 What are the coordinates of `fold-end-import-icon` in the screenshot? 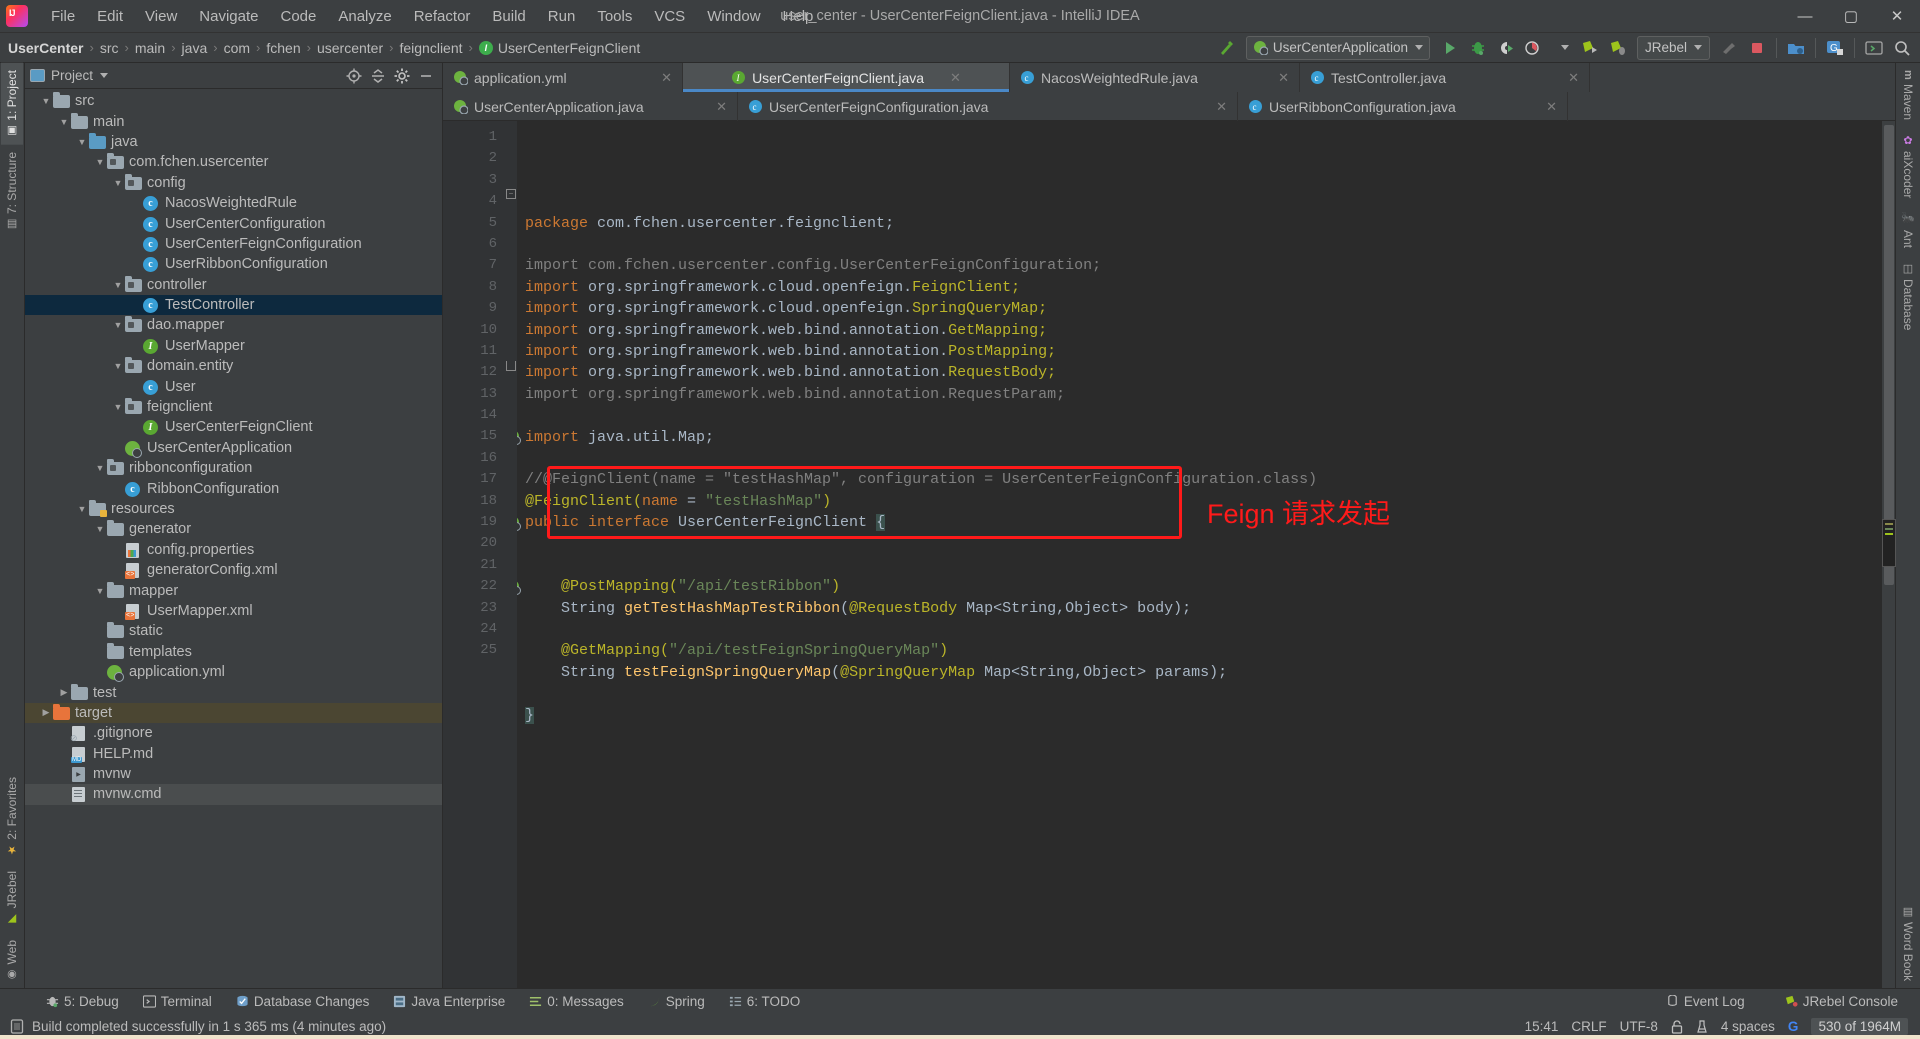 It's located at (511, 366).